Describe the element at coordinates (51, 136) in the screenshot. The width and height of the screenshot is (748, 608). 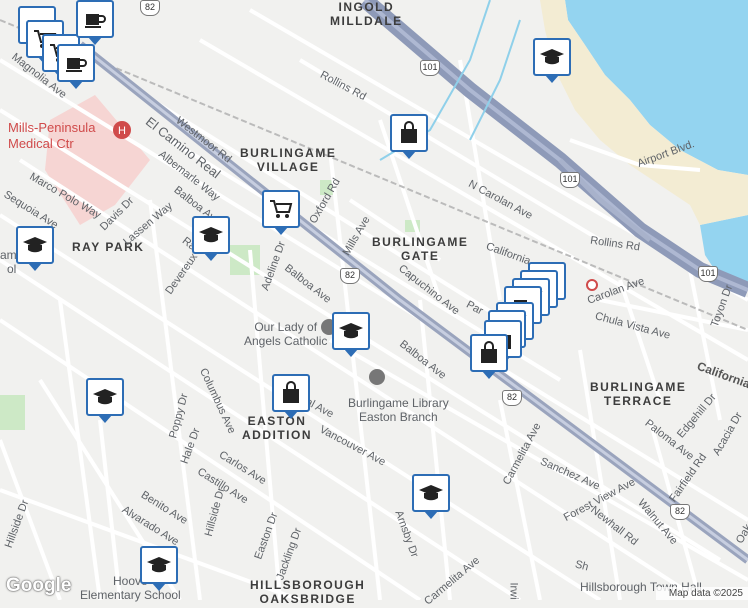
I see `poi-label-mills-peninsula: Mills-Peninsula Medical Ctr` at that location.